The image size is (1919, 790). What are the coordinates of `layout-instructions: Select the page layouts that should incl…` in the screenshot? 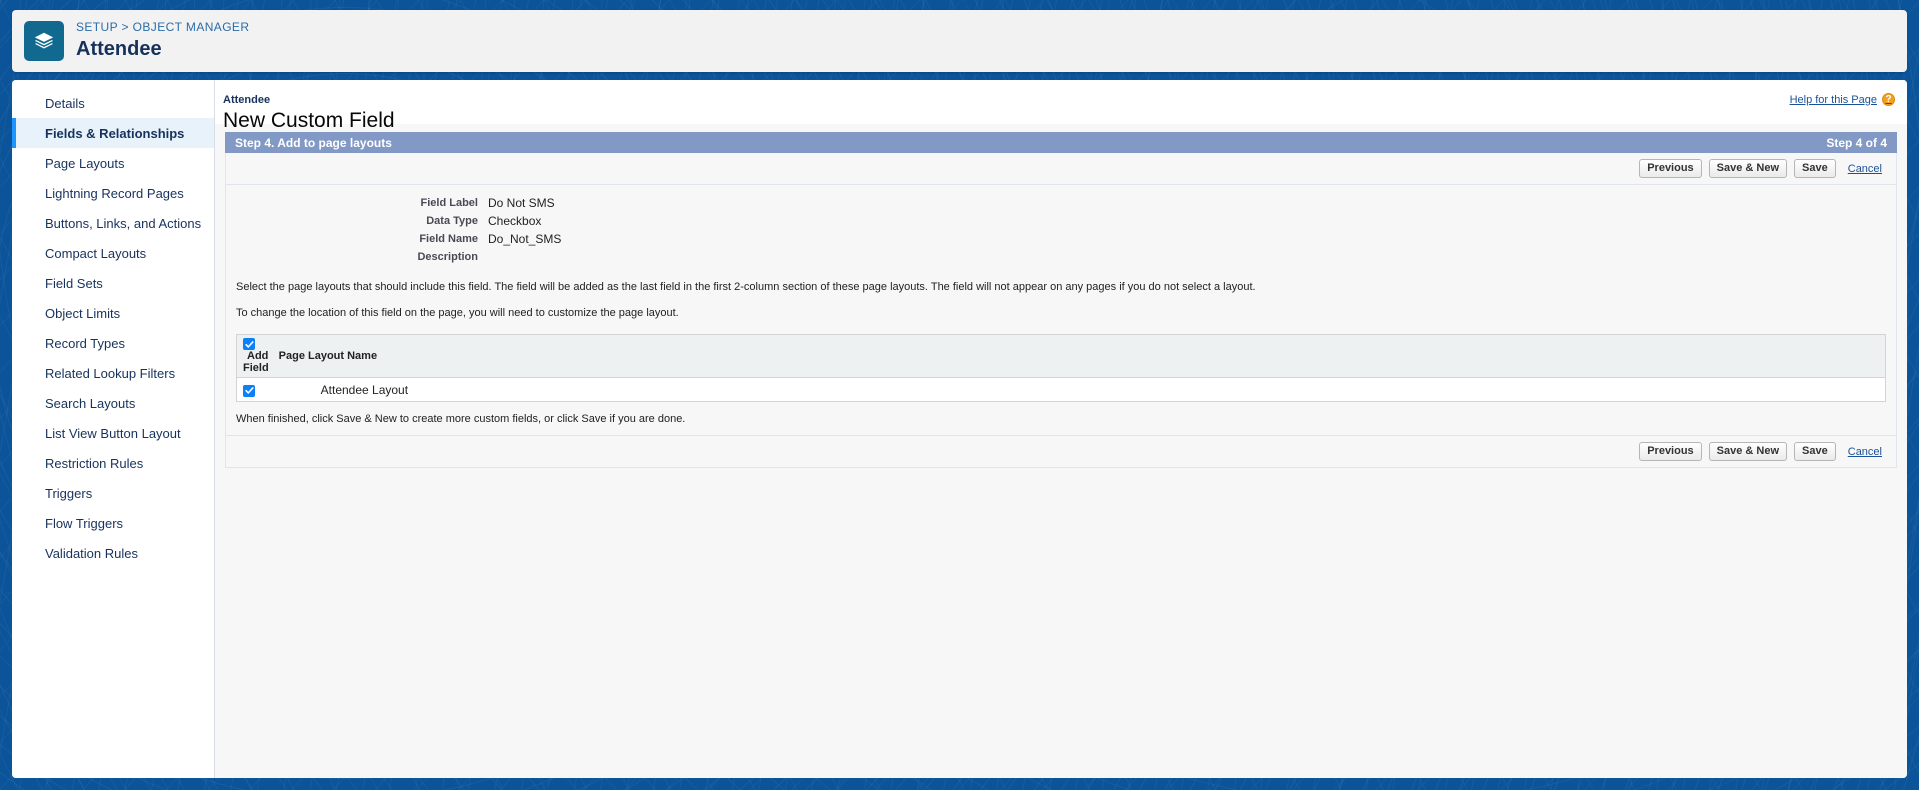 It's located at (1061, 303).